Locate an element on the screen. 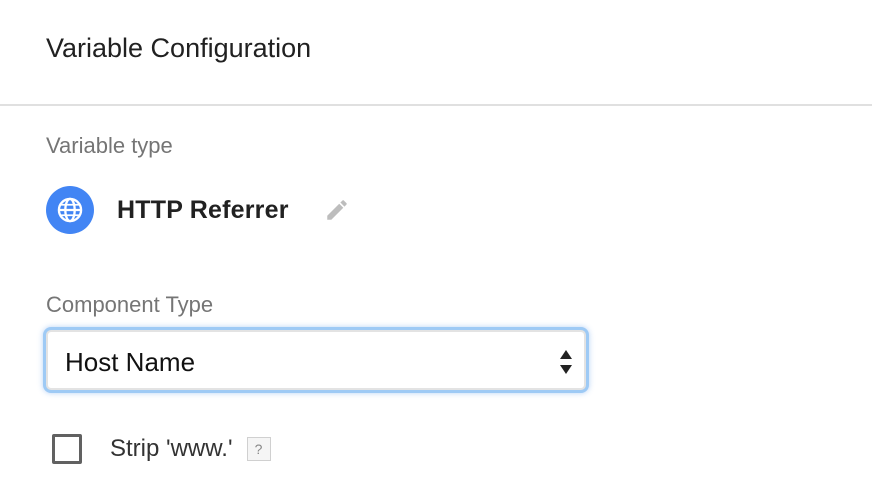  component-type-selected-value: Host Name is located at coordinates (130, 362).